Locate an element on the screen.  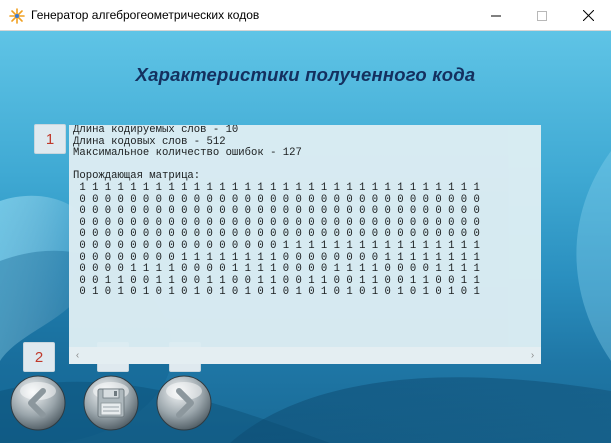
info-line-code-word-length: Длина кодируемых слов - 10 is located at coordinates (156, 130).